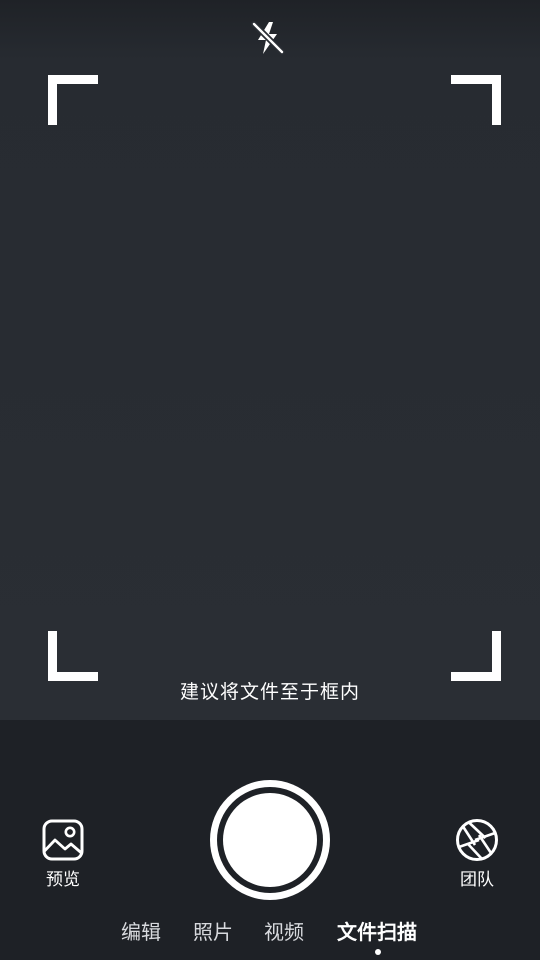 The image size is (540, 960). Describe the element at coordinates (63, 840) in the screenshot. I see `gallery-image-icon` at that location.